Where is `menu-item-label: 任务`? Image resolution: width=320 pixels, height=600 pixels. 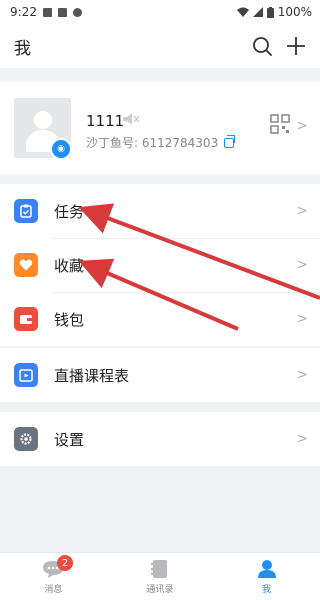 menu-item-label: 任务 is located at coordinates (69, 211).